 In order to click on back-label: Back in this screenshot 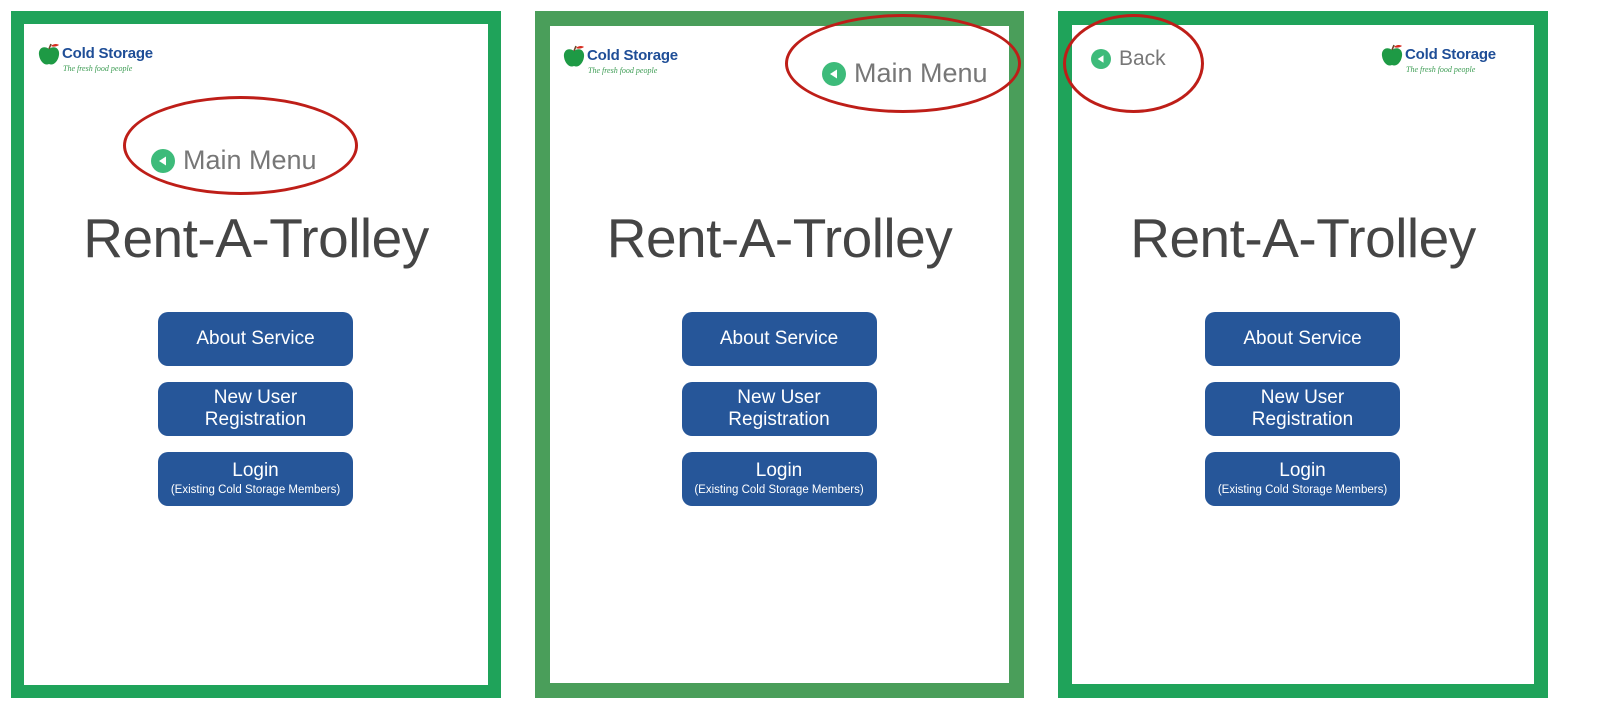, I will do `click(1142, 58)`.